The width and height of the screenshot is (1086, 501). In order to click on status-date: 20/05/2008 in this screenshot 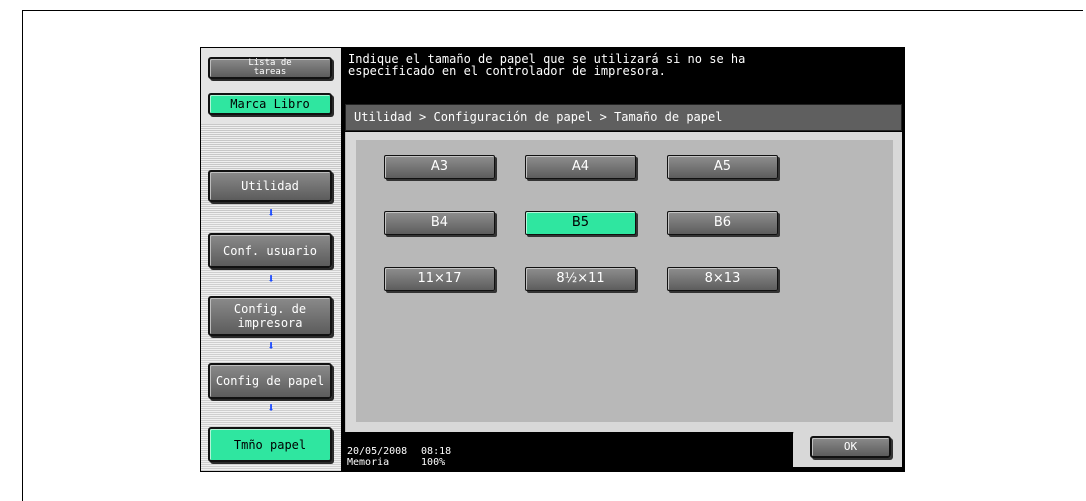, I will do `click(377, 451)`.